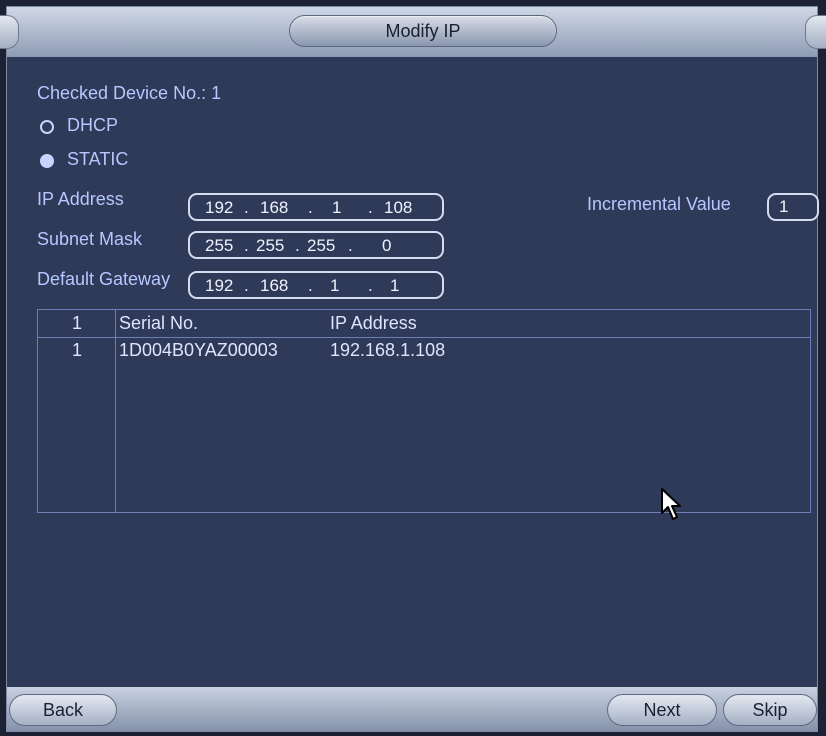  Describe the element at coordinates (336, 208) in the screenshot. I see `ip-octet-3: 1` at that location.